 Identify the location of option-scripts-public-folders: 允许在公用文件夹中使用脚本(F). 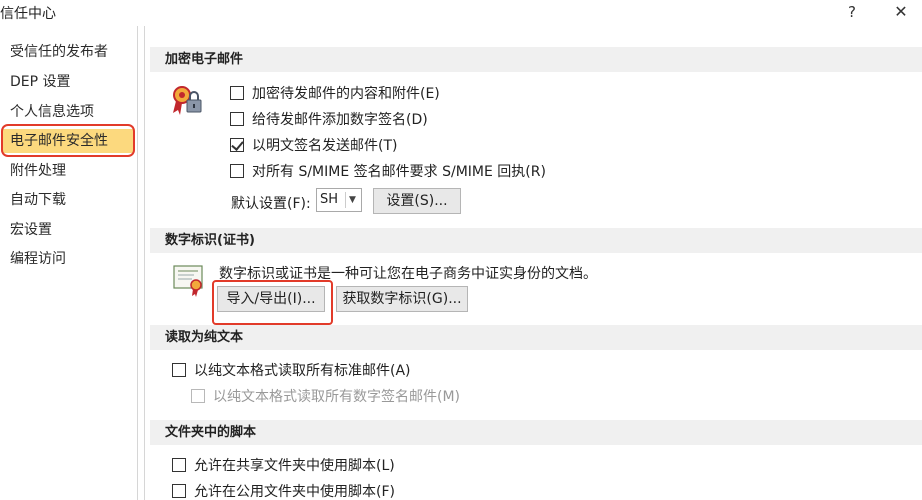
(283, 490).